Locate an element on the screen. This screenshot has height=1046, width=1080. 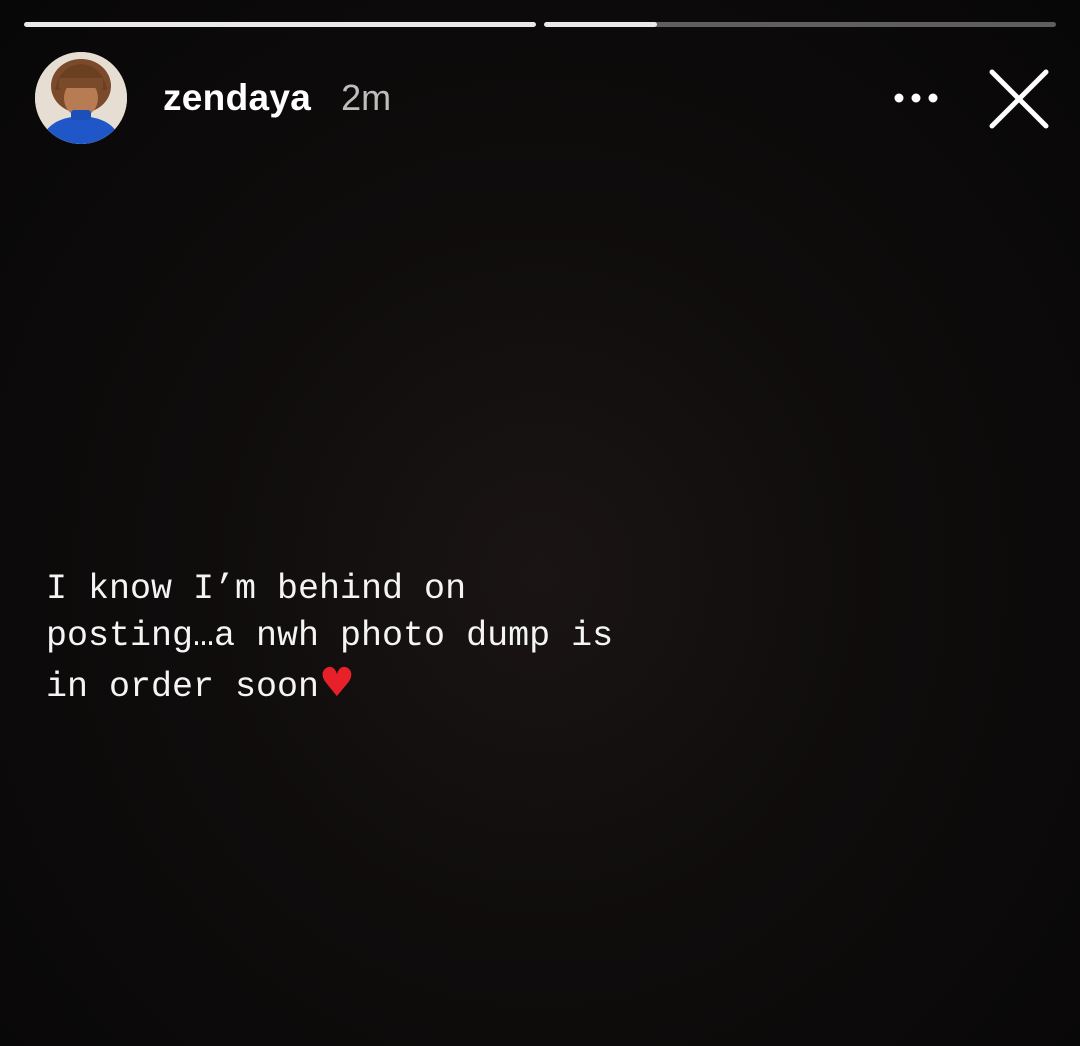
avatar is located at coordinates (81, 98).